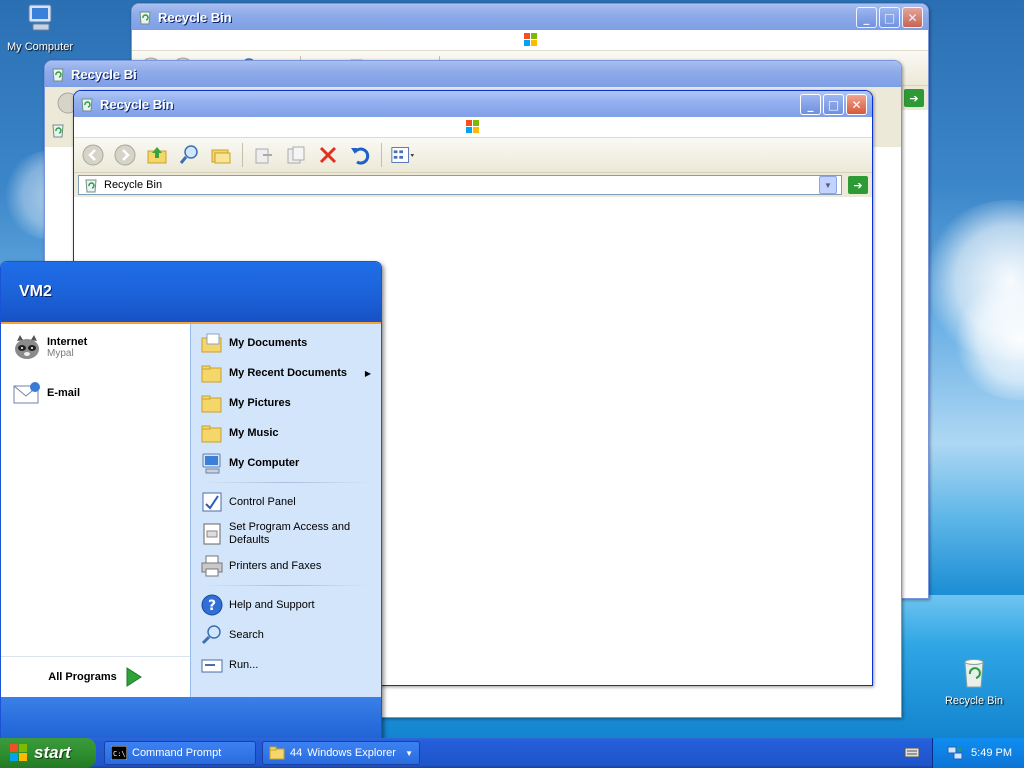 The image size is (1024, 768). Describe the element at coordinates (177, 753) in the screenshot. I see `taskbar-button-label: Command Prompt` at that location.